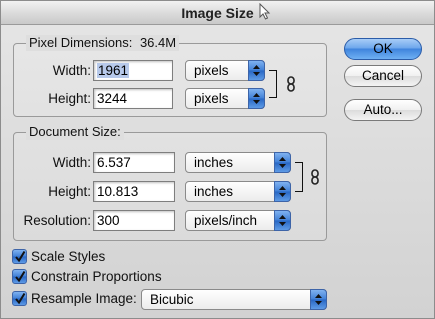  I want to click on resample-image-label: Resample Image:, so click(84, 299).